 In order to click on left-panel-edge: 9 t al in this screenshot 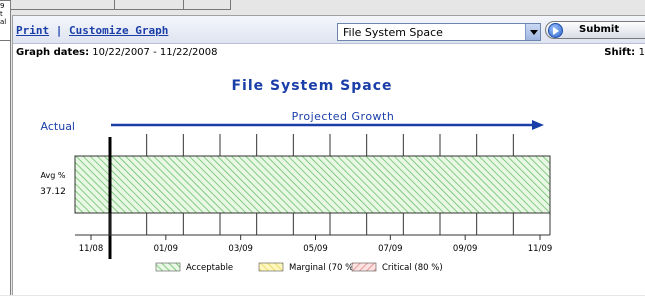, I will do `click(5, 147)`.